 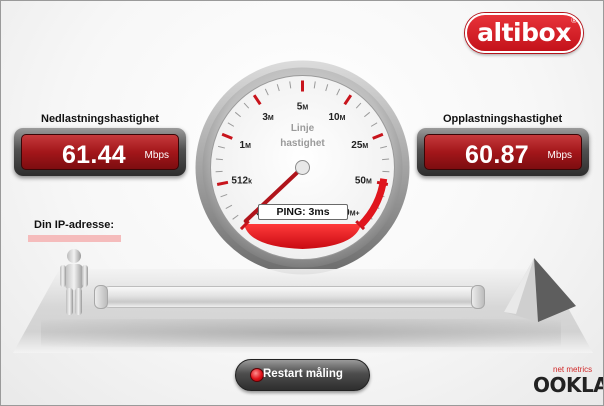 I want to click on server-pyramid-icon, so click(x=540, y=290).